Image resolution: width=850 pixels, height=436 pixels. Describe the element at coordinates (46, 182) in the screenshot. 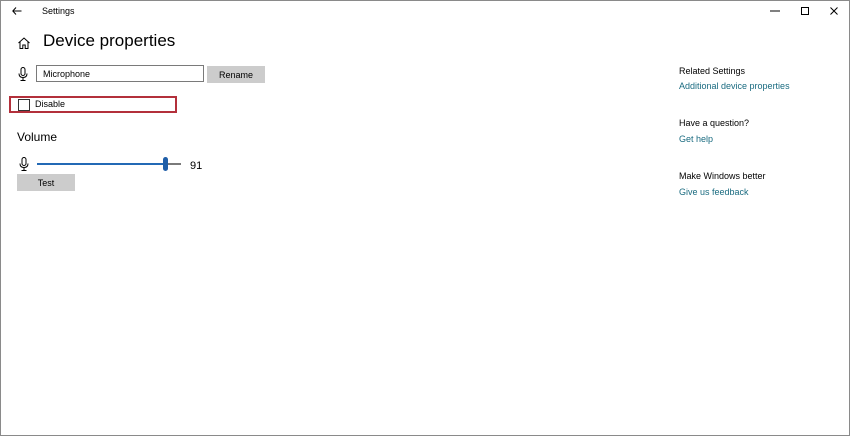

I see `test-button: Test` at that location.